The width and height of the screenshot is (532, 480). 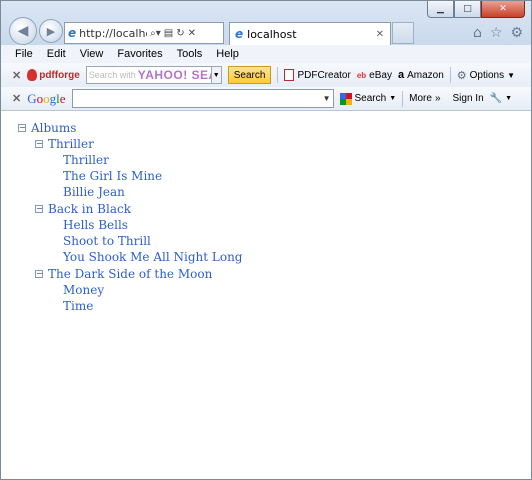 What do you see at coordinates (310, 33) in the screenshot?
I see `tab-localhost: e localhost ✕` at bounding box center [310, 33].